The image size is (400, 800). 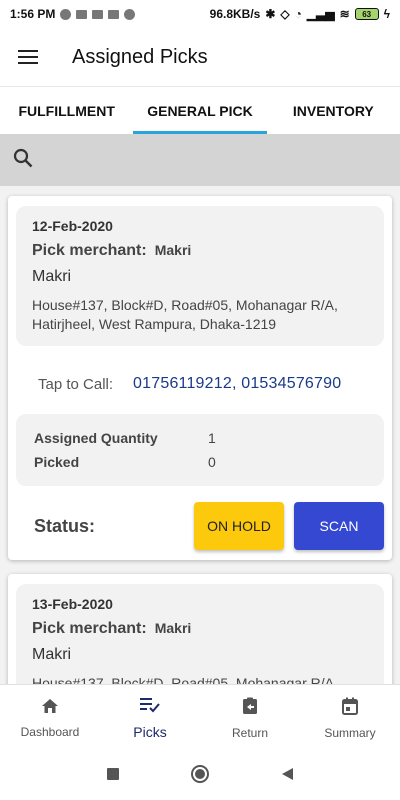 What do you see at coordinates (150, 707) in the screenshot?
I see `picks-checklist-icon` at bounding box center [150, 707].